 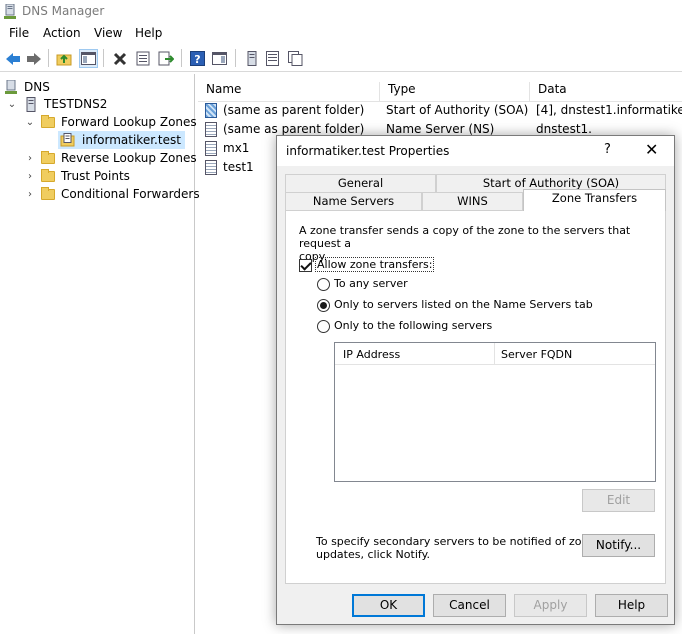 What do you see at coordinates (305, 265) in the screenshot?
I see `allow-zone-transfers-checkbox` at bounding box center [305, 265].